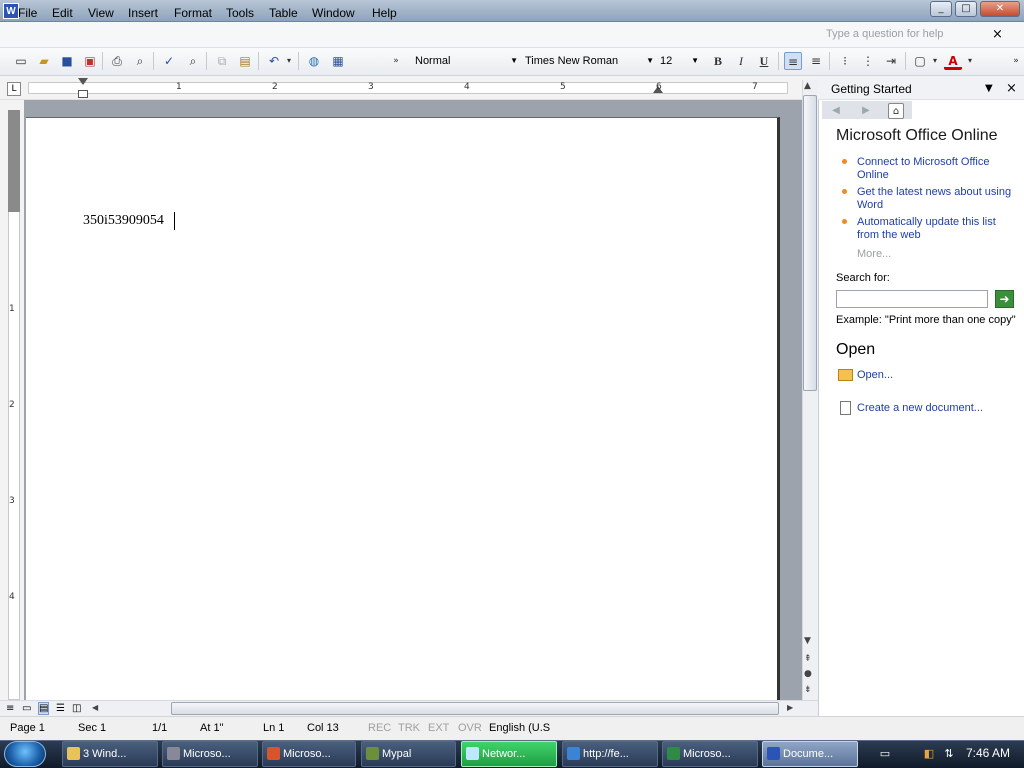  Describe the element at coordinates (333, 13) in the screenshot. I see `menu-window: Window` at that location.